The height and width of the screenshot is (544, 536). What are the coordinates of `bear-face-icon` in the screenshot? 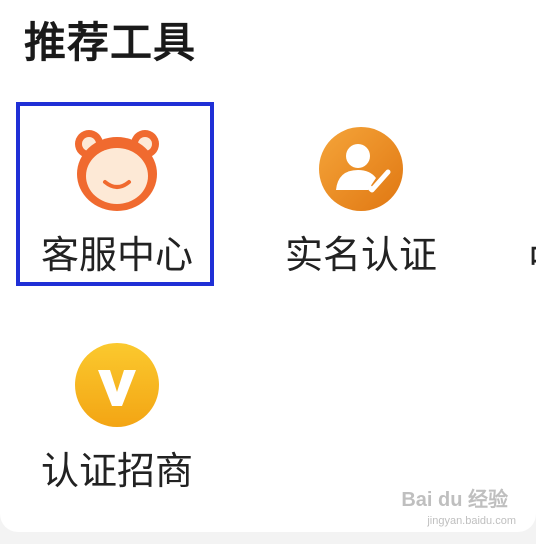 It's located at (117, 169).